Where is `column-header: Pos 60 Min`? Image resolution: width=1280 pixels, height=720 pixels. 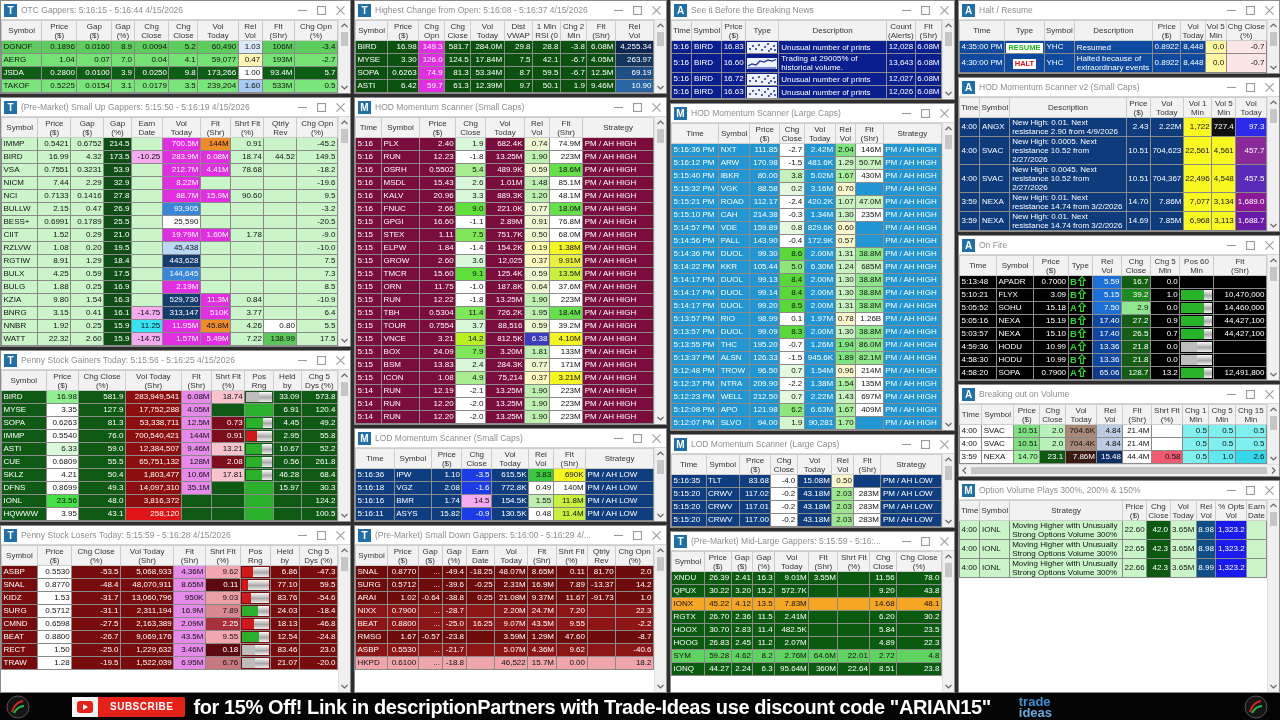
column-header: Pos 60 Min is located at coordinates (1196, 265).